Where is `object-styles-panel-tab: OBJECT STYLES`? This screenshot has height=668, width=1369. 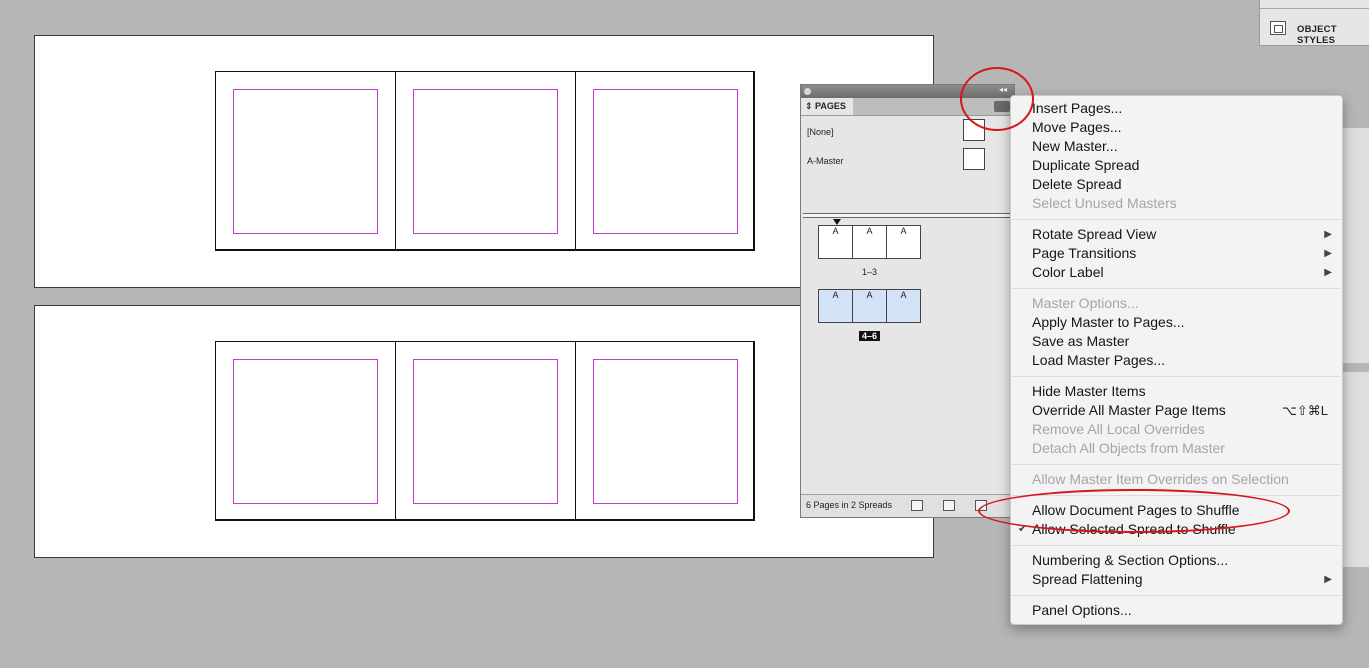 object-styles-panel-tab: OBJECT STYLES is located at coordinates (1314, 23).